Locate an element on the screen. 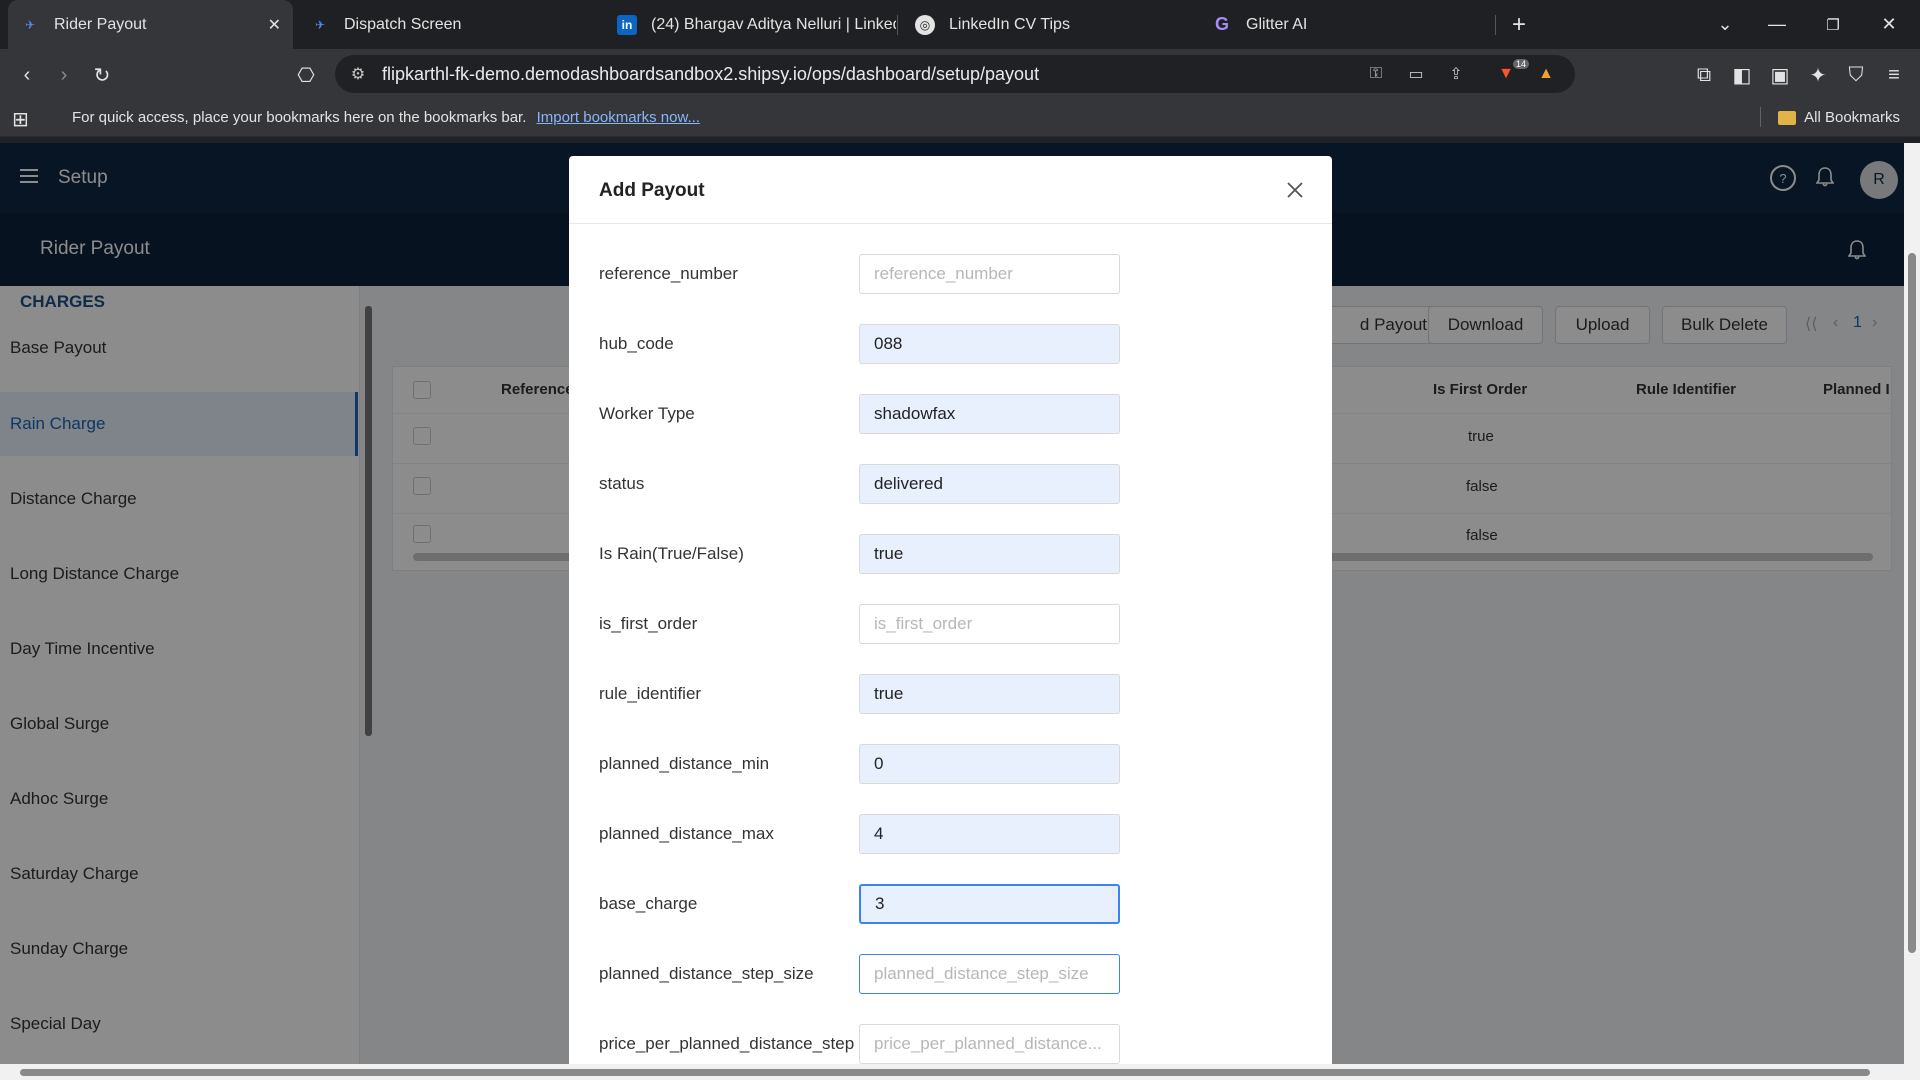 Image resolution: width=1920 pixels, height=1080 pixels. field-label: Is Rain(True/False) is located at coordinates (671, 553).